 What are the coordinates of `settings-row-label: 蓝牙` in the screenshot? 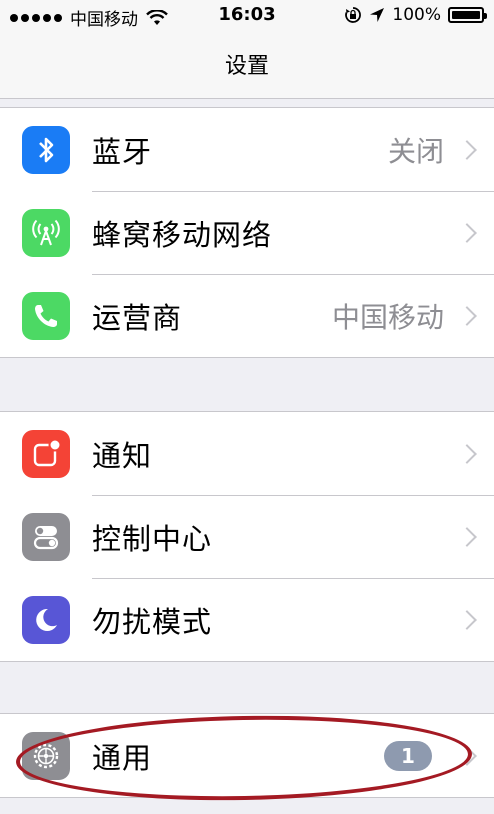 It's located at (122, 151).